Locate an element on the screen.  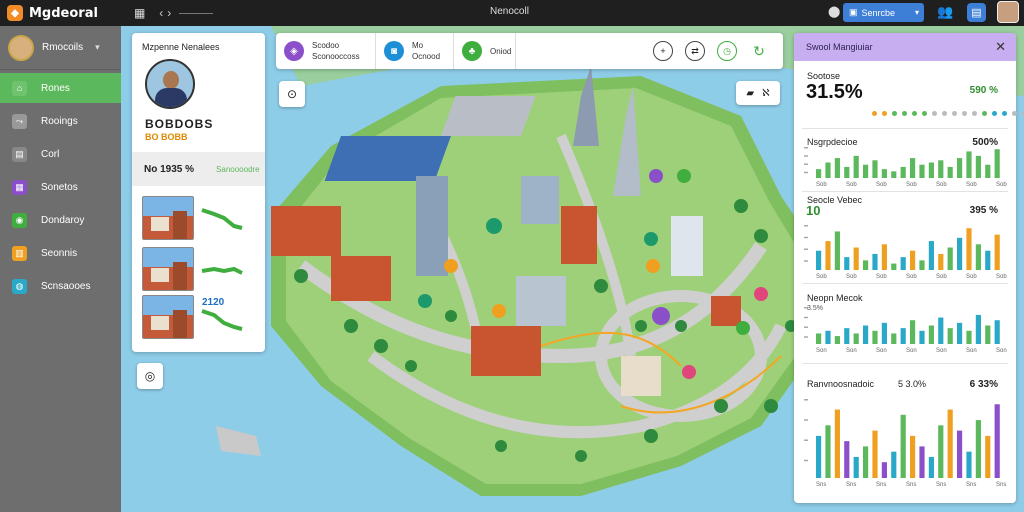
locate-icon: ⊙ is located at coordinates (292, 94).